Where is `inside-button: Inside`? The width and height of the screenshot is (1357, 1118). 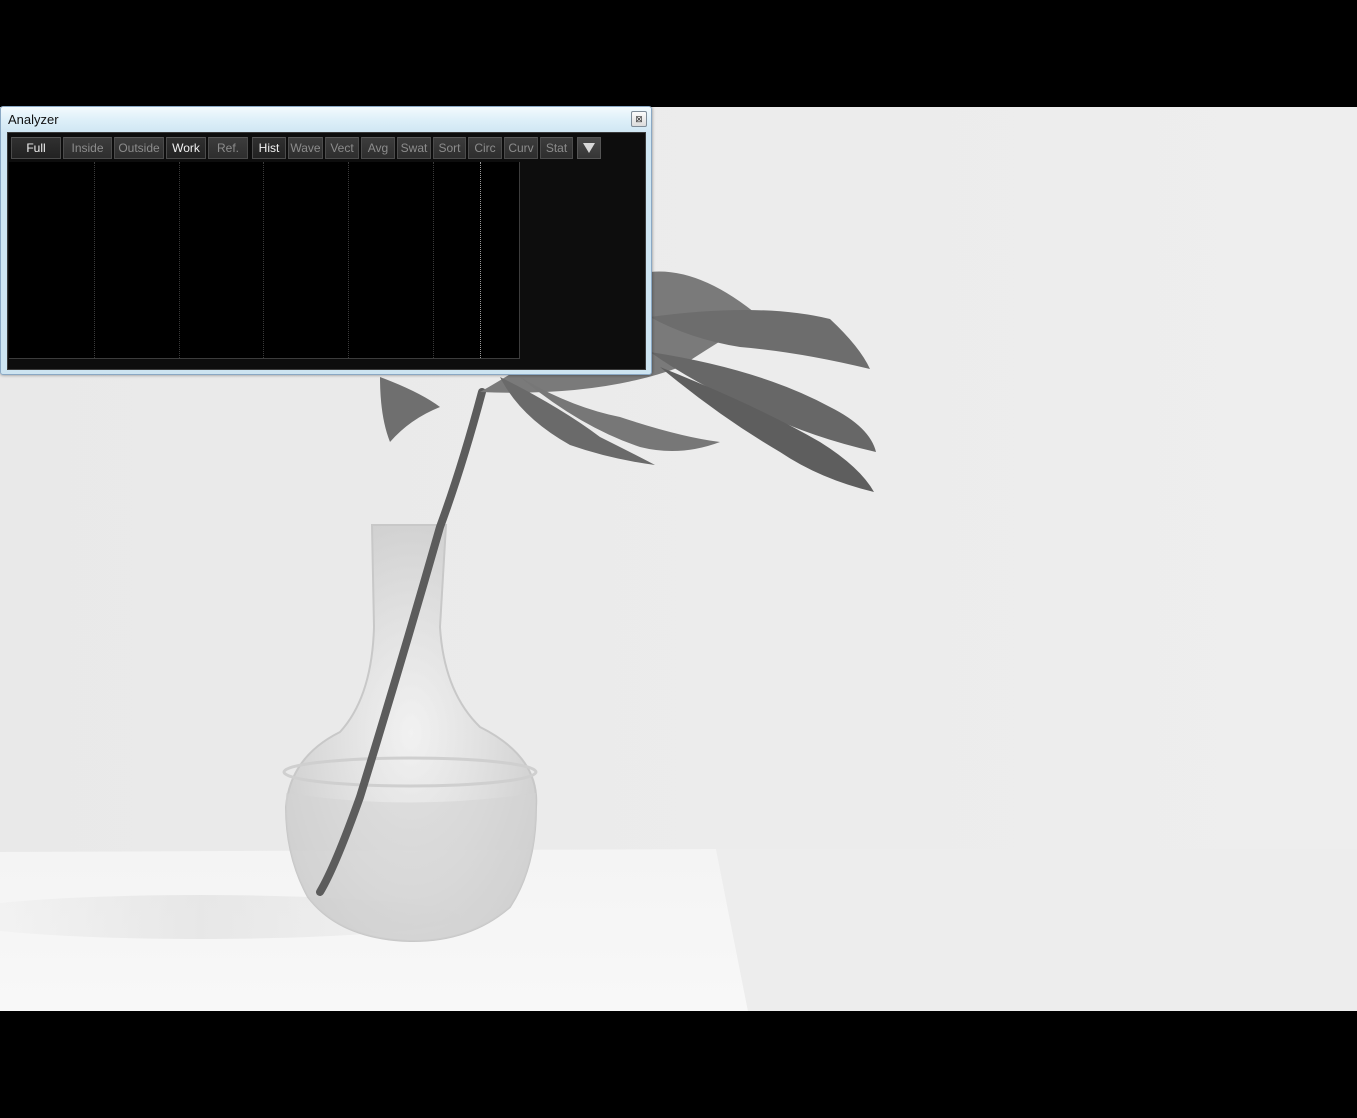 inside-button: Inside is located at coordinates (87, 148).